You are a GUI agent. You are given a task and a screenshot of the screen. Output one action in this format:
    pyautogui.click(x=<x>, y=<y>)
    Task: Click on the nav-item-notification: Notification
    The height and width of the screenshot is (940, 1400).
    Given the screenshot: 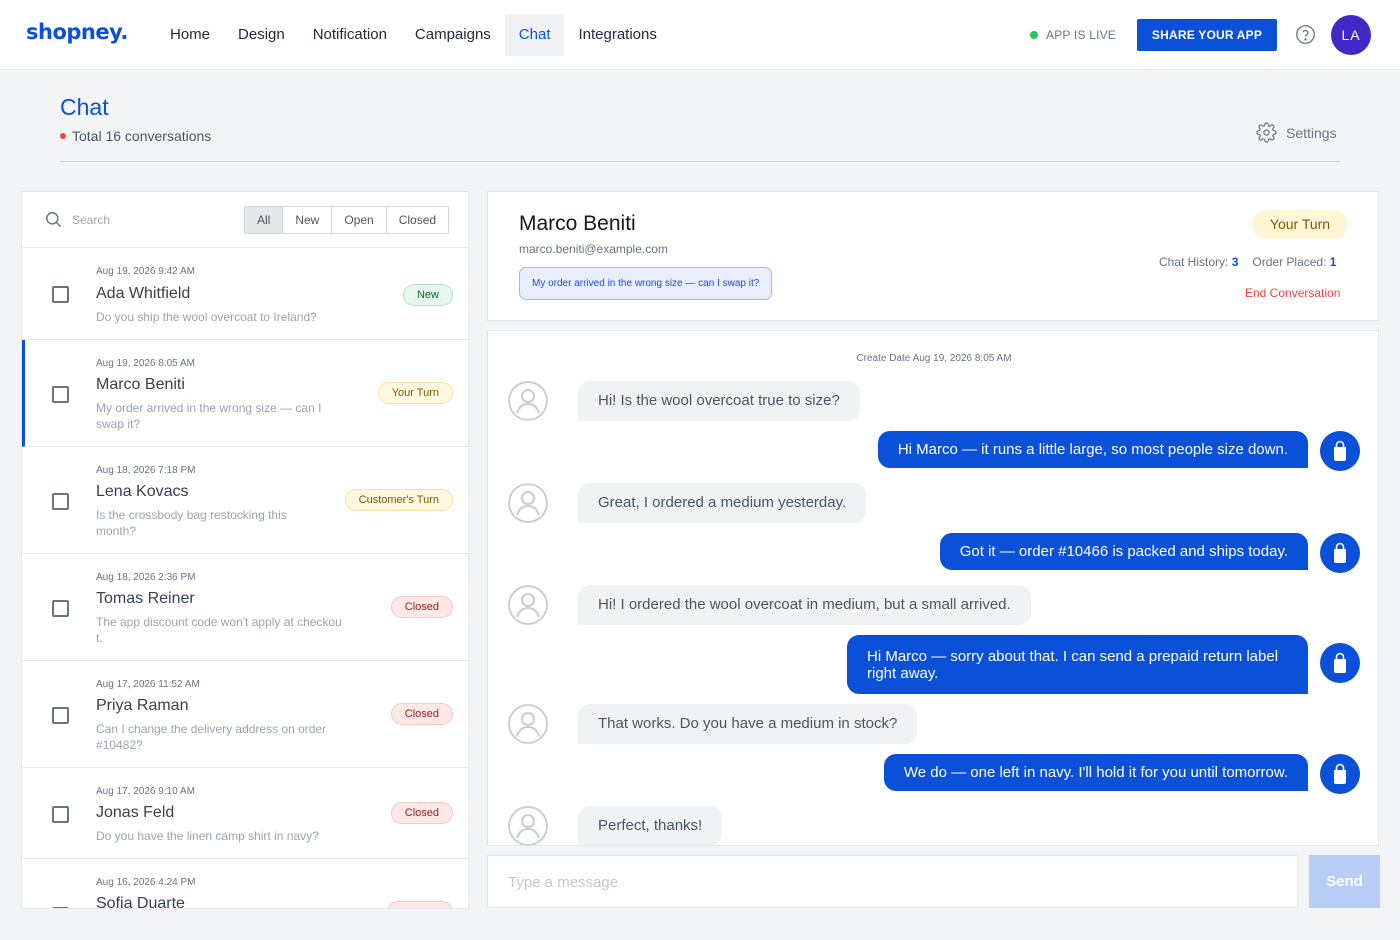 What is the action you would take?
    pyautogui.click(x=350, y=35)
    